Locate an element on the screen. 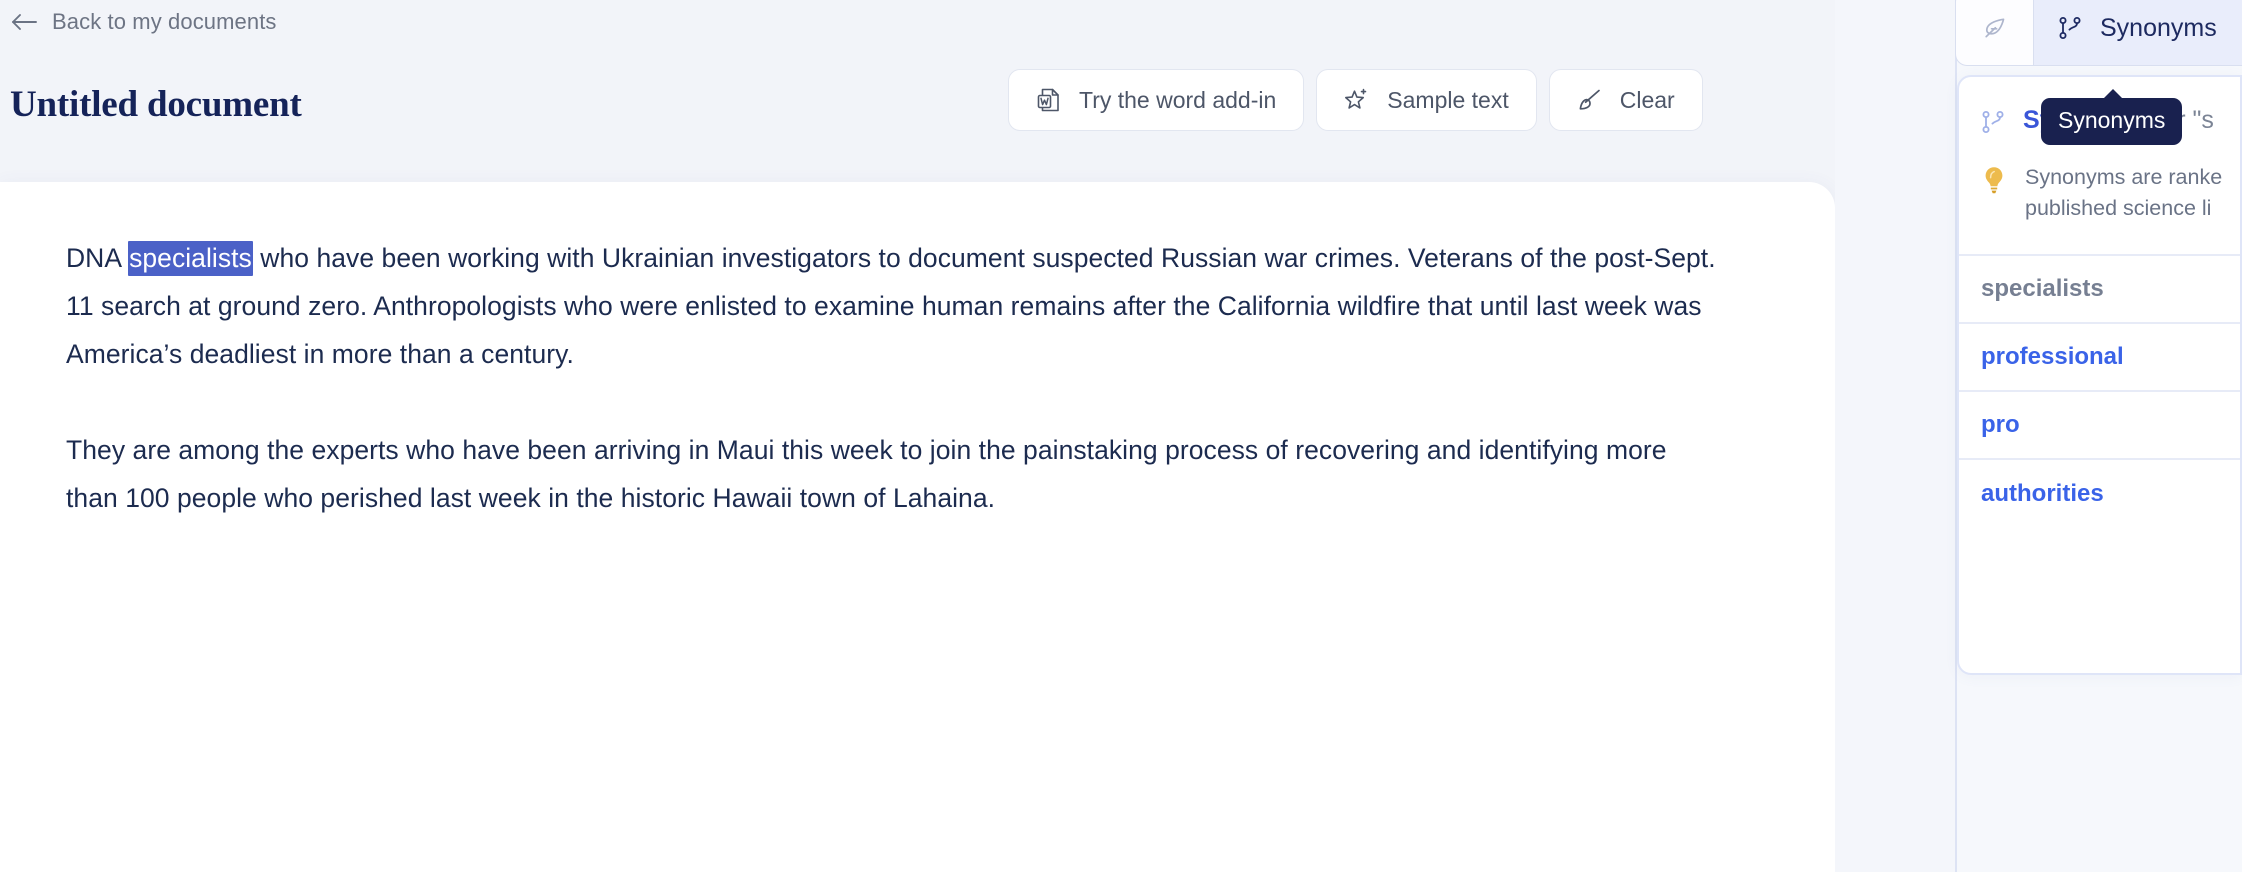 The image size is (2242, 872). clear-button: Clear is located at coordinates (1625, 100).